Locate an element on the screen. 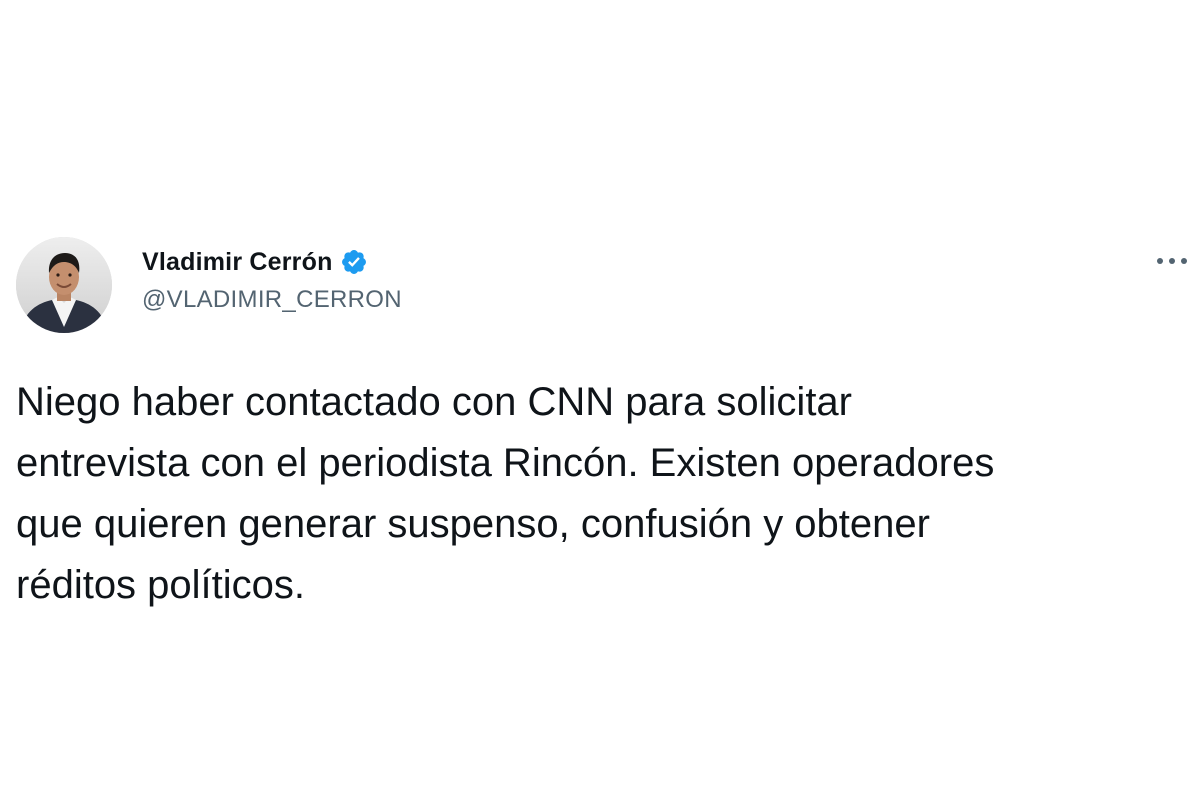  more-options-icon is located at coordinates (1172, 261).